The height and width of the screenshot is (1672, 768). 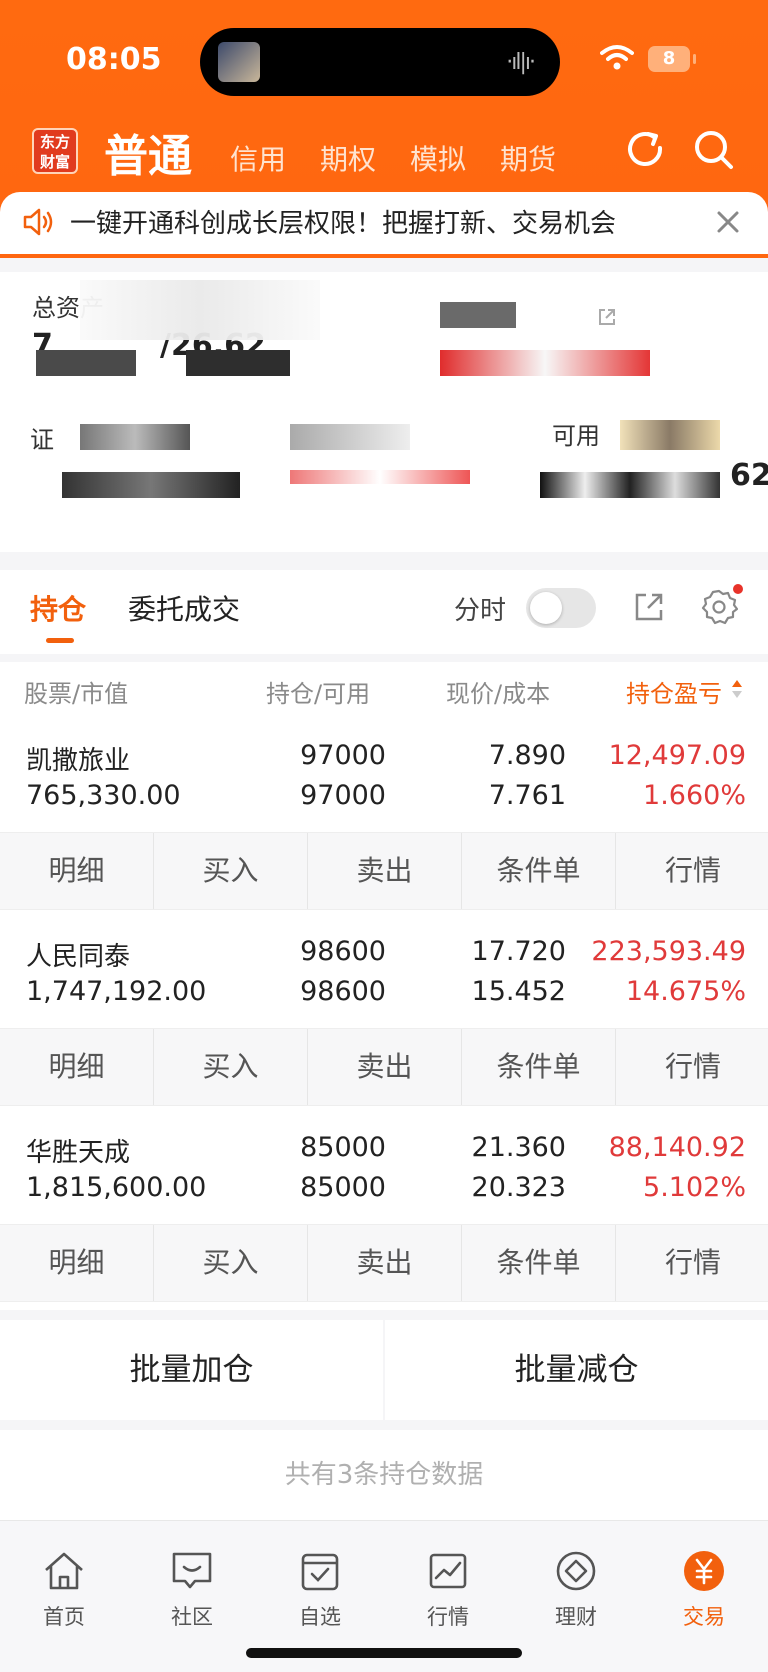 What do you see at coordinates (668, 951) in the screenshot?
I see `position-pnl: 223,593.49` at bounding box center [668, 951].